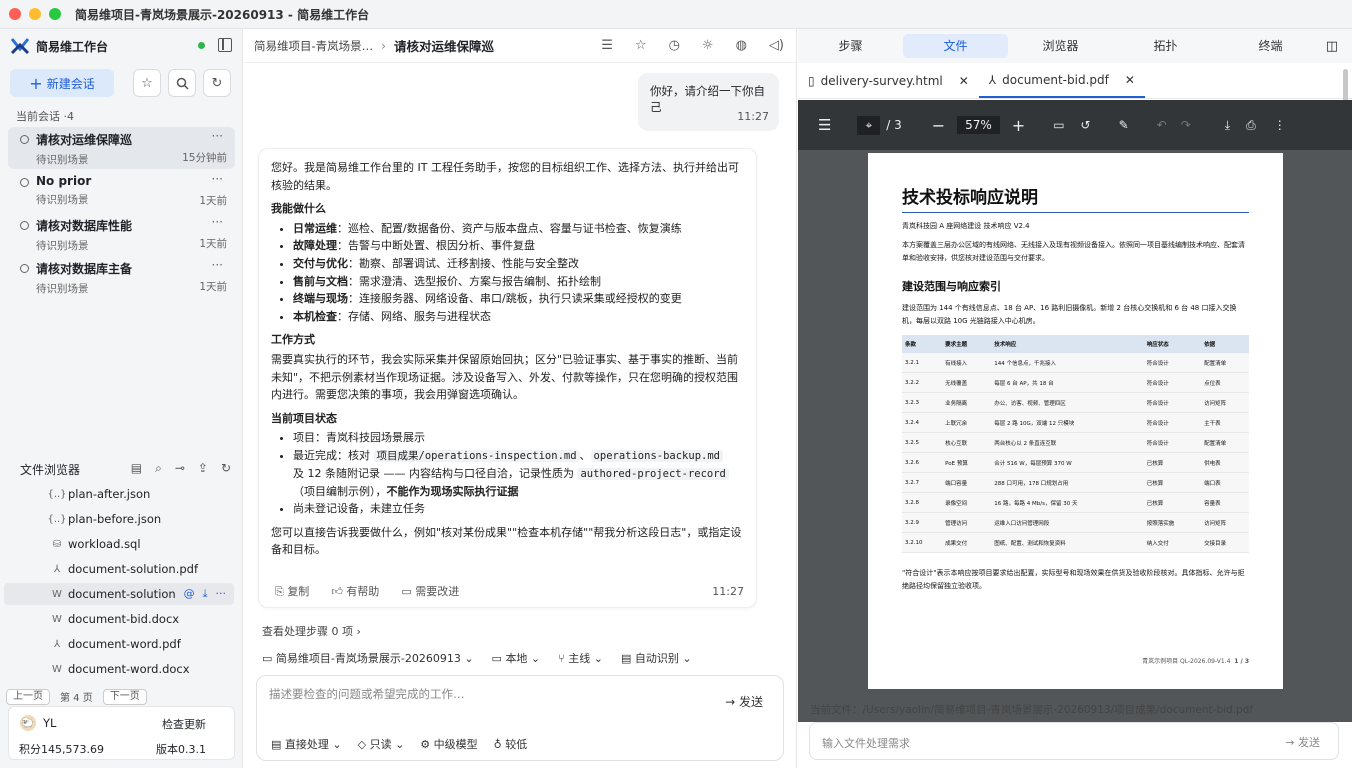 The width and height of the screenshot is (1352, 768). What do you see at coordinates (1186, 125) in the screenshot?
I see `redo-icon: ↷` at bounding box center [1186, 125].